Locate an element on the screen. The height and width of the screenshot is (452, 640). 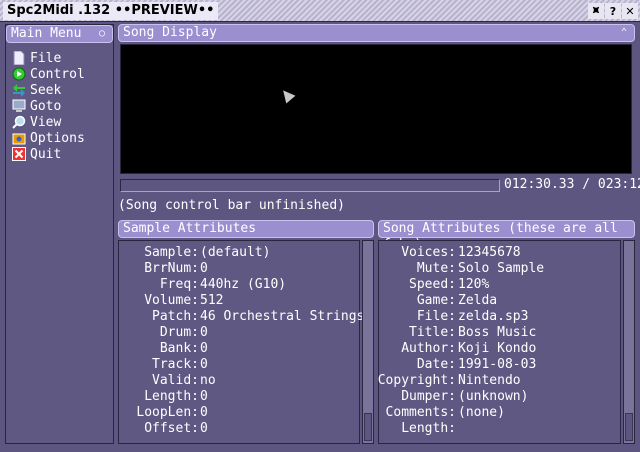
sample-attributes-scrollbar is located at coordinates (368, 342).